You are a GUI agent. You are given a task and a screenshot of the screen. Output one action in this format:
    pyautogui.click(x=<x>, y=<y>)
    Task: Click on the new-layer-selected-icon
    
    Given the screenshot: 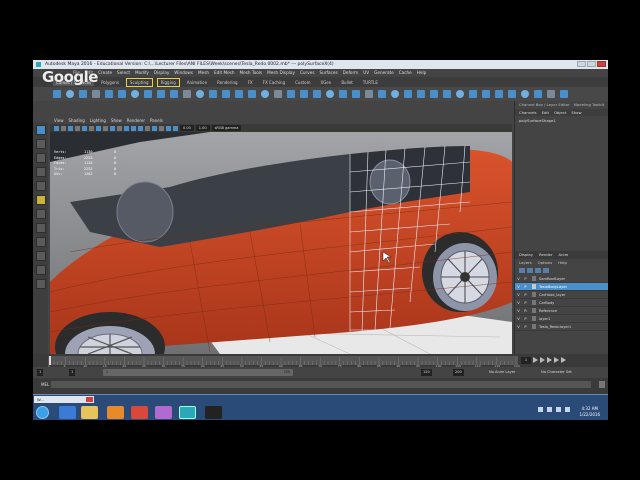 What is the action you would take?
    pyautogui.click(x=546, y=270)
    